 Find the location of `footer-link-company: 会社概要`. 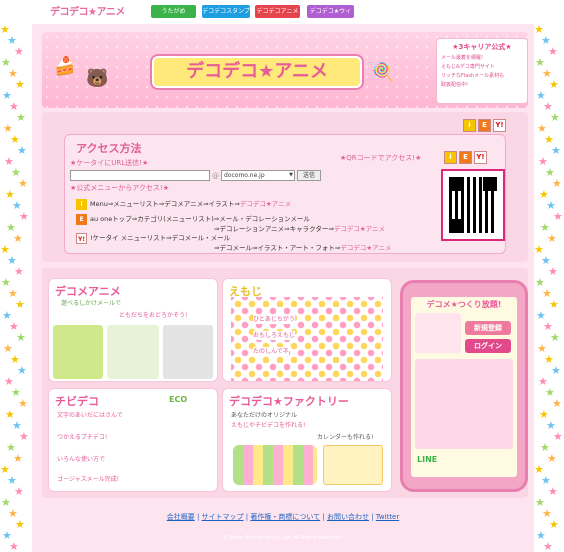

footer-link-company: 会社概要 is located at coordinates (181, 517).